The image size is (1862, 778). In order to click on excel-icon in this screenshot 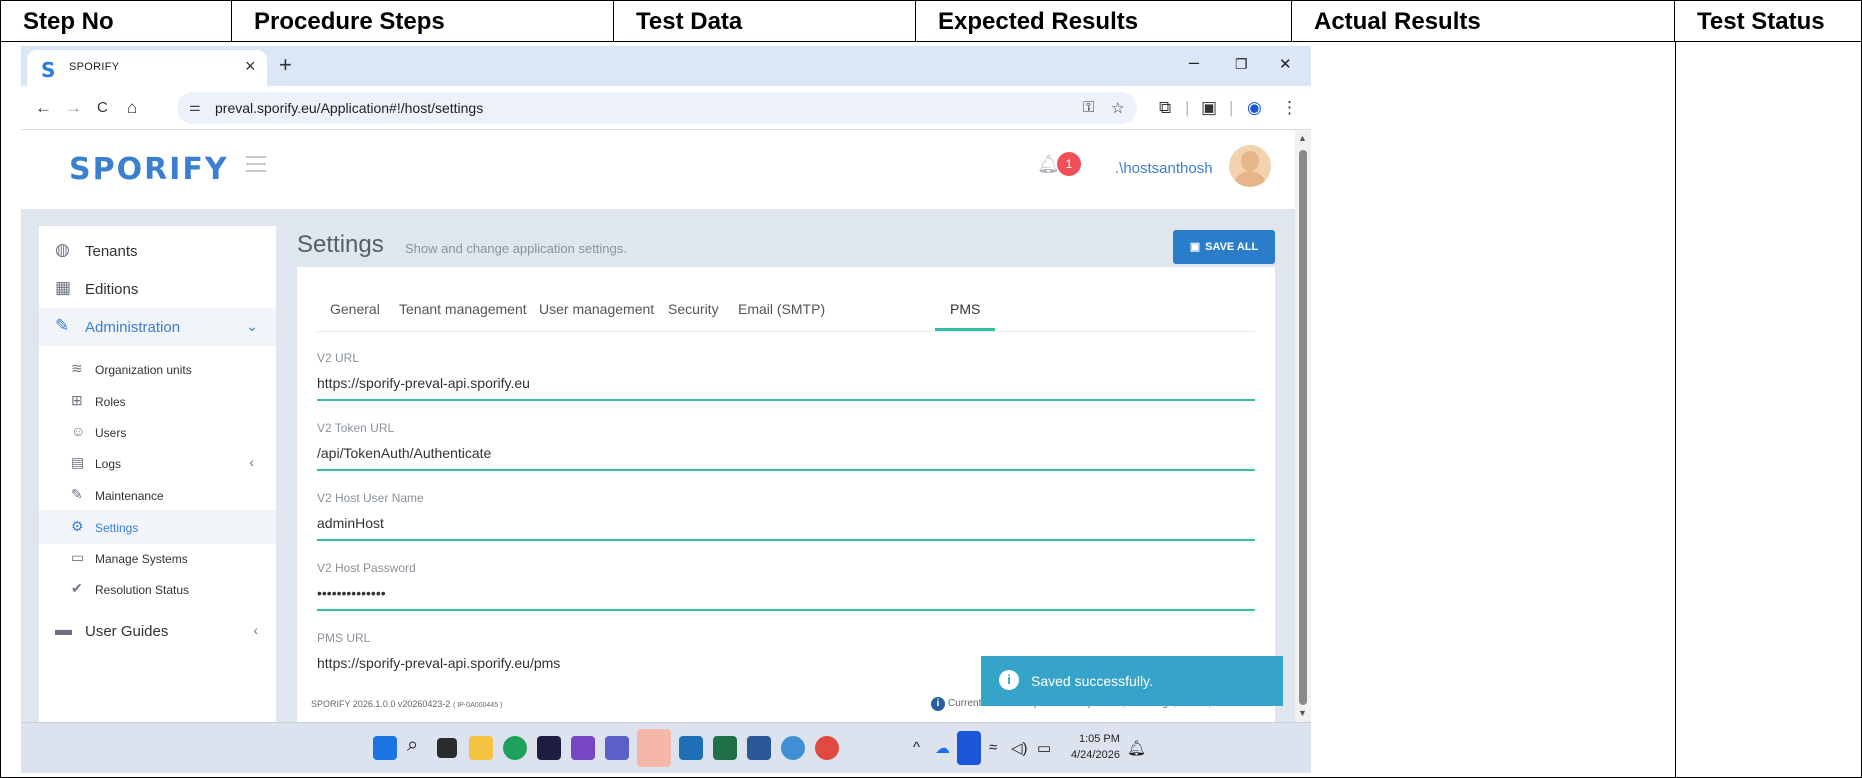, I will do `click(725, 748)`.